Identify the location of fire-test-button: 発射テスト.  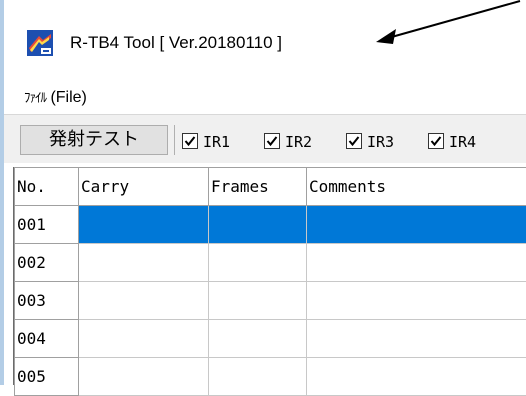
(94, 140).